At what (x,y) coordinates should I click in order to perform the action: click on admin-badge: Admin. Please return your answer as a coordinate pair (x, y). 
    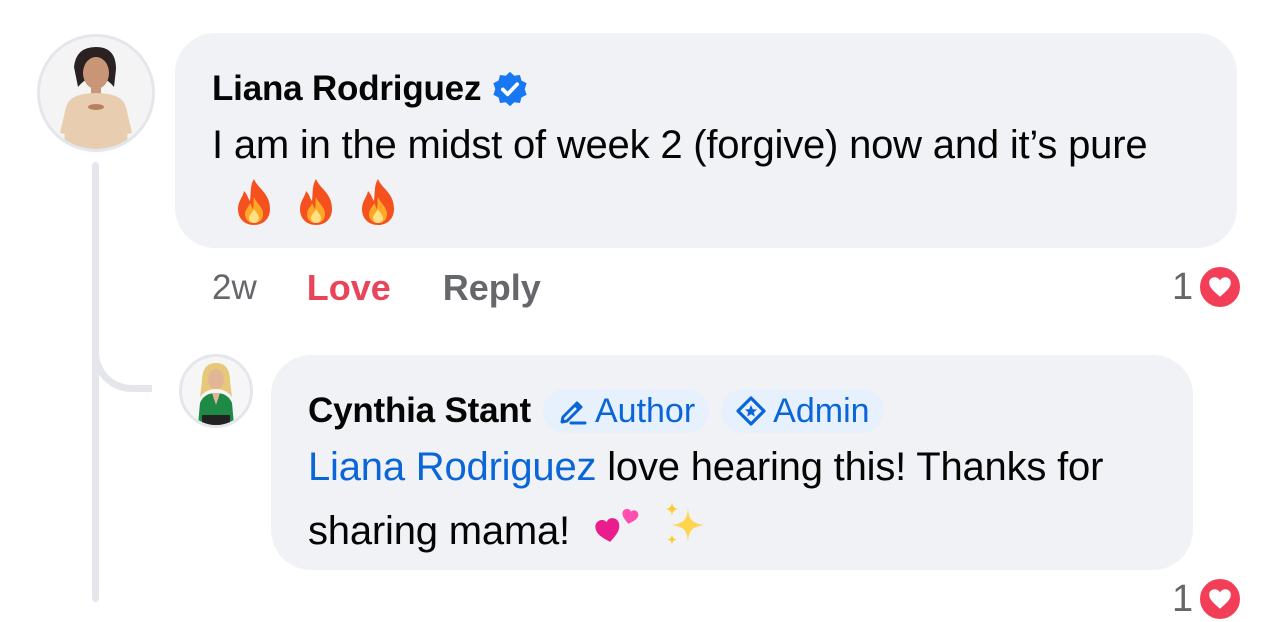
    Looking at the image, I should click on (802, 411).